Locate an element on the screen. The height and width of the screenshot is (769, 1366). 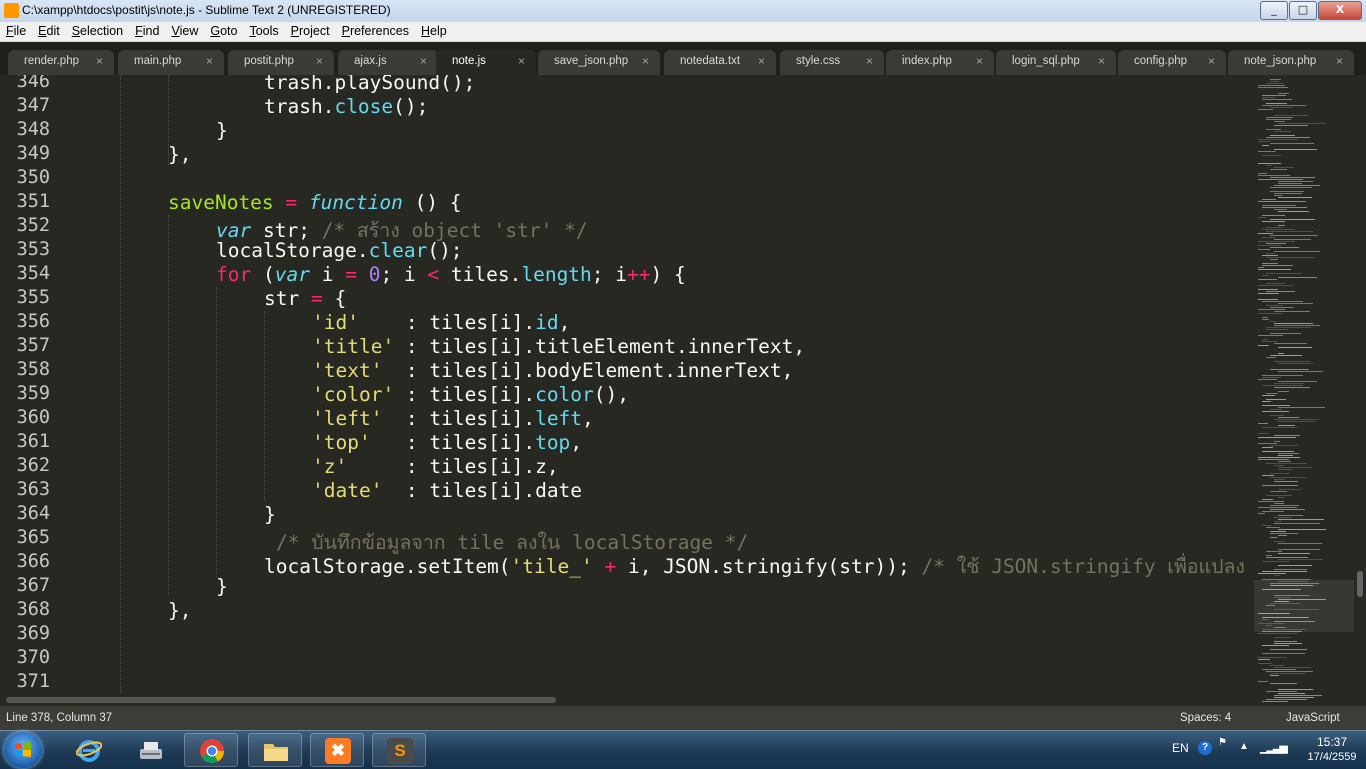
network-signal-icon: ▁▂▃▅ is located at coordinates (1274, 747).